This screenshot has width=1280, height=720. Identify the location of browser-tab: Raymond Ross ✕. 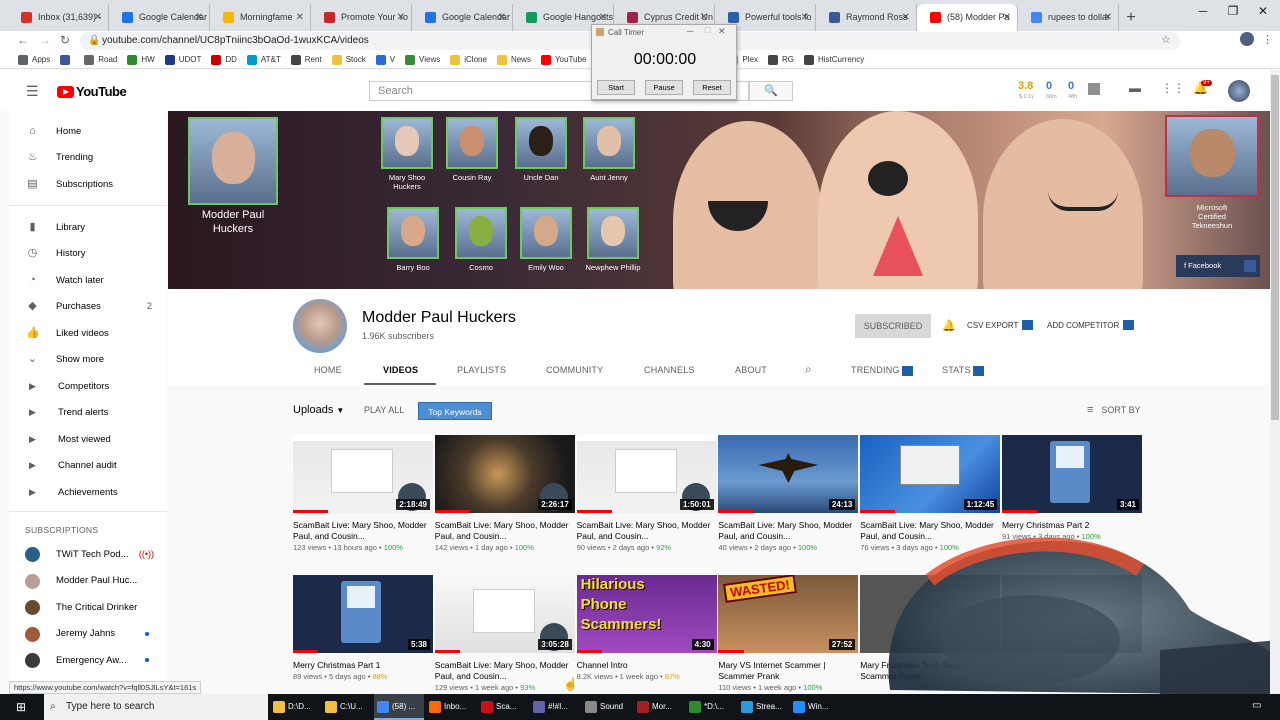
(866, 17).